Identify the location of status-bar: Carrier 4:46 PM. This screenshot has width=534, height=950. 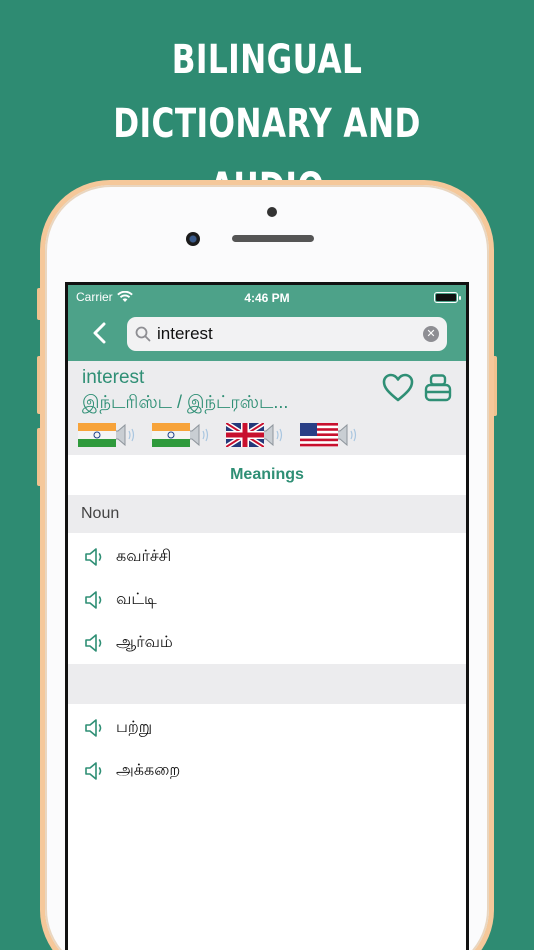
(267, 297).